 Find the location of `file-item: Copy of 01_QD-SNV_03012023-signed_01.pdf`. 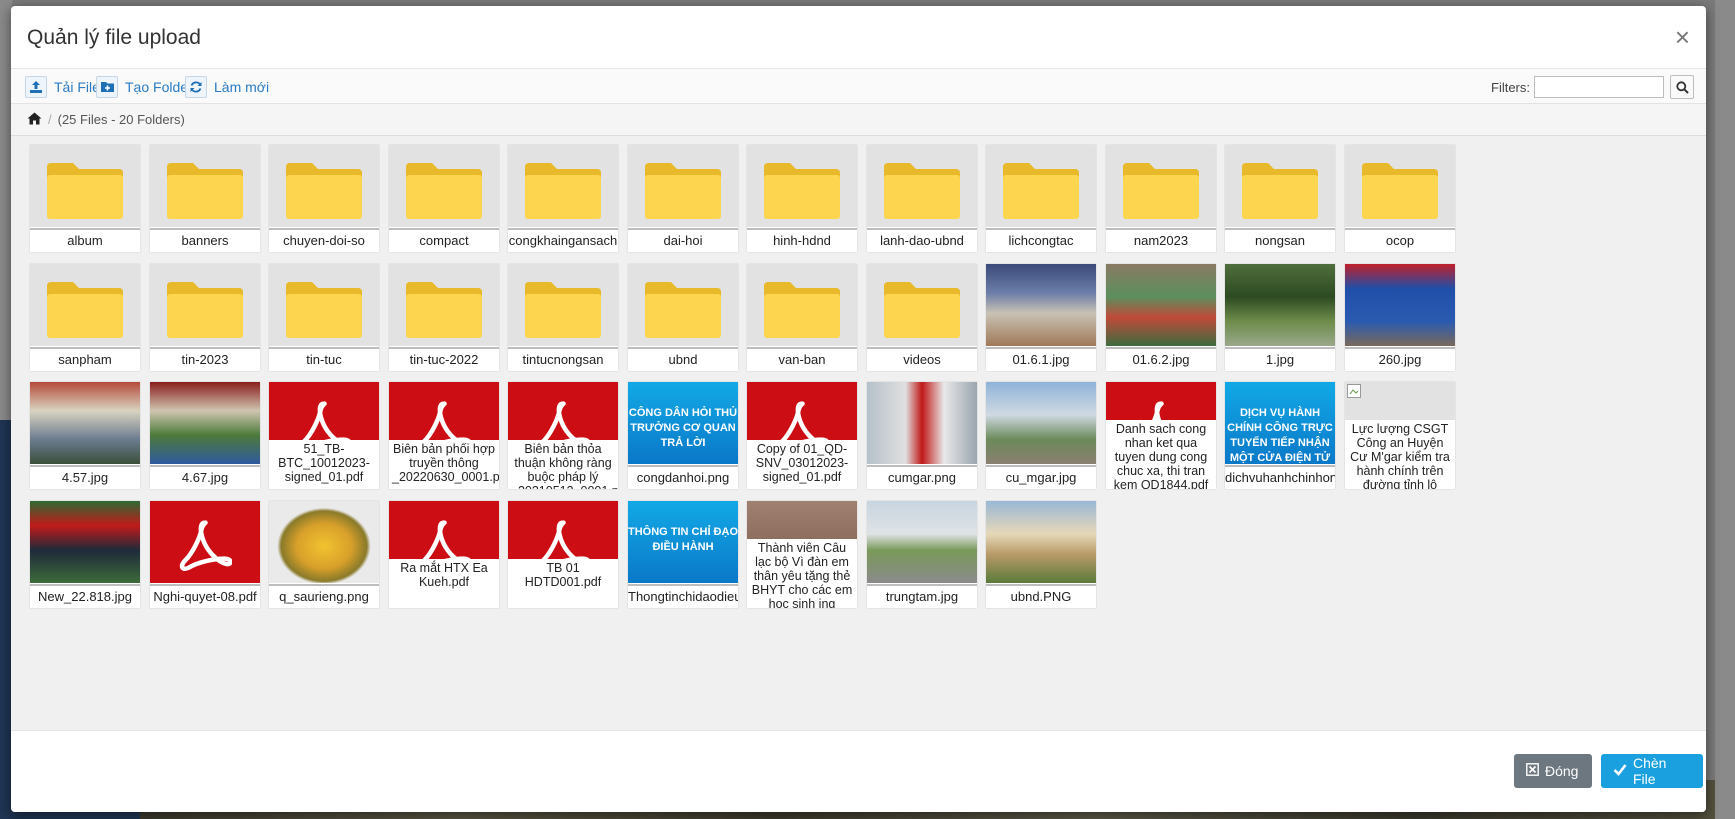

file-item: Copy of 01_QD-SNV_03012023-signed_01.pdf is located at coordinates (802, 435).